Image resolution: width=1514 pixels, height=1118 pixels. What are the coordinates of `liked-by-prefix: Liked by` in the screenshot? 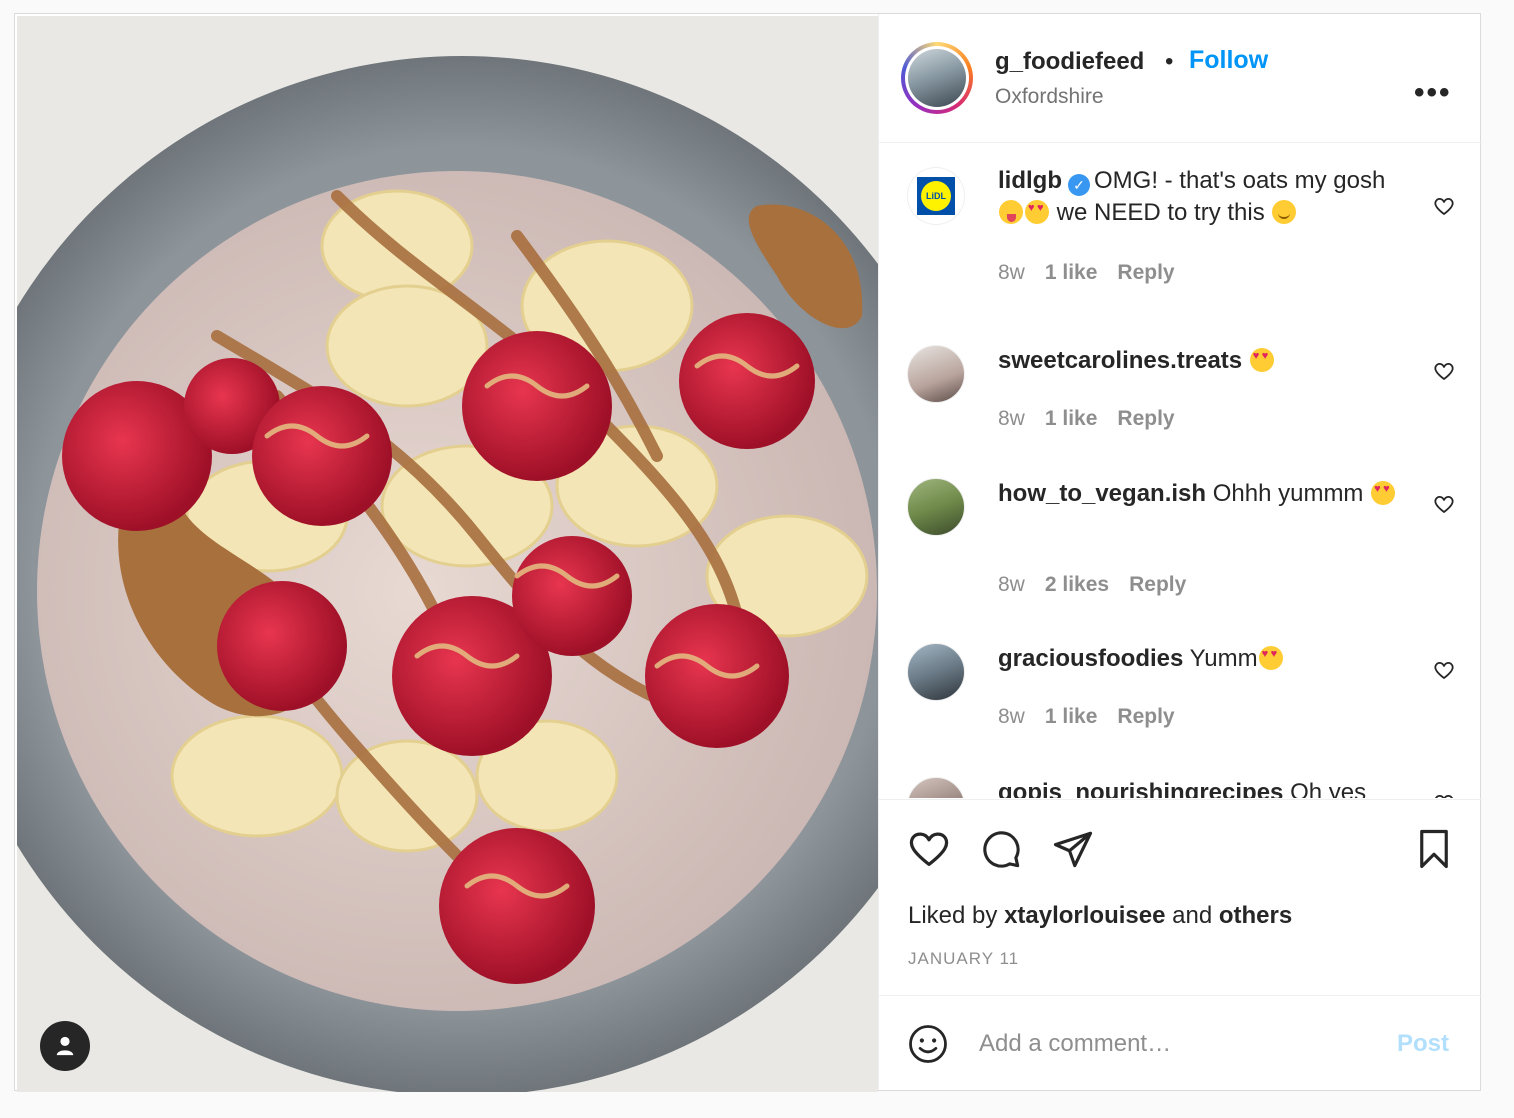 It's located at (953, 915).